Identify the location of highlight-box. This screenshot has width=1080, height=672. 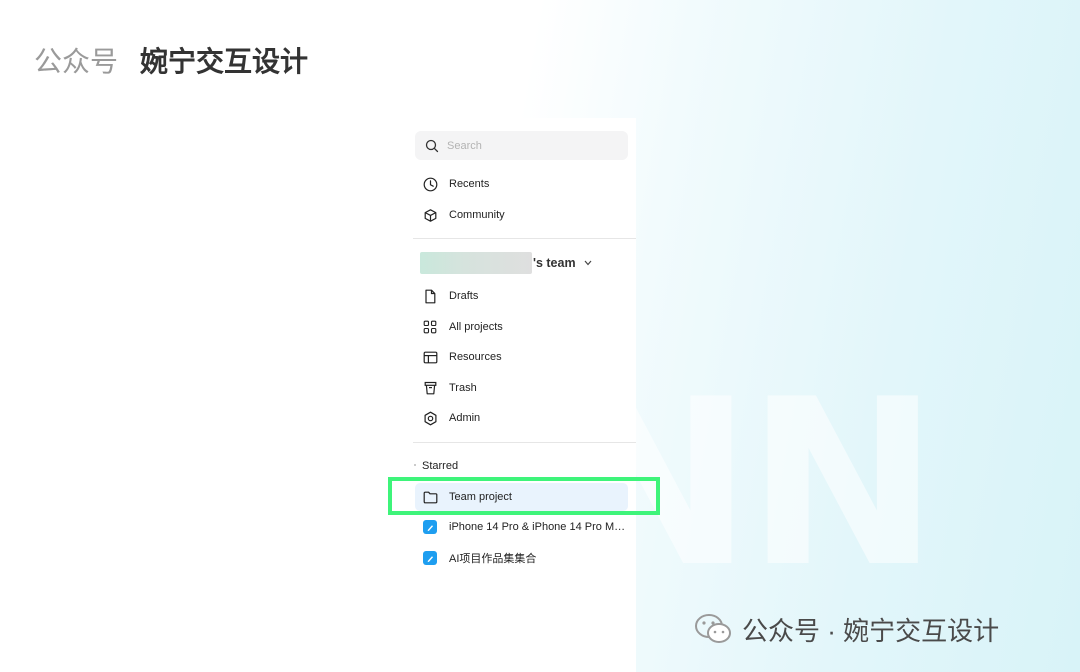
(524, 496).